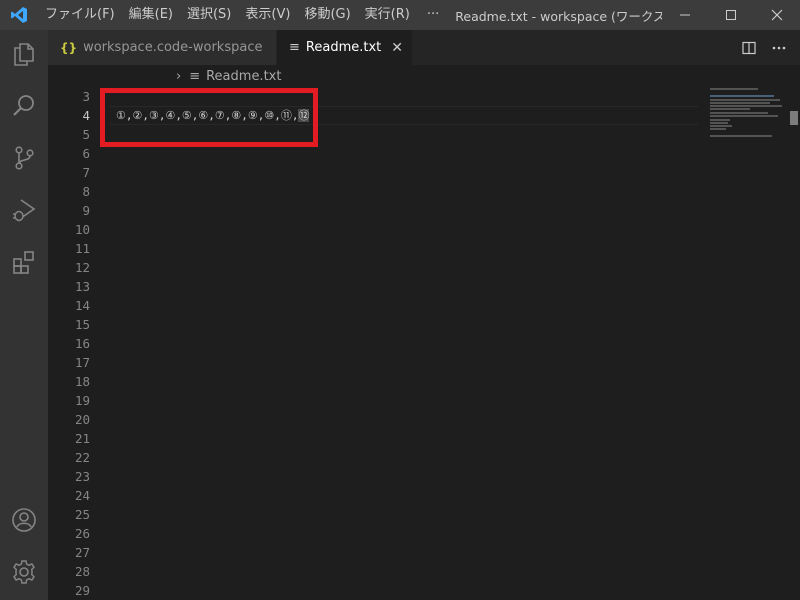  Describe the element at coordinates (86, 115) in the screenshot. I see `line-number: 4` at that location.